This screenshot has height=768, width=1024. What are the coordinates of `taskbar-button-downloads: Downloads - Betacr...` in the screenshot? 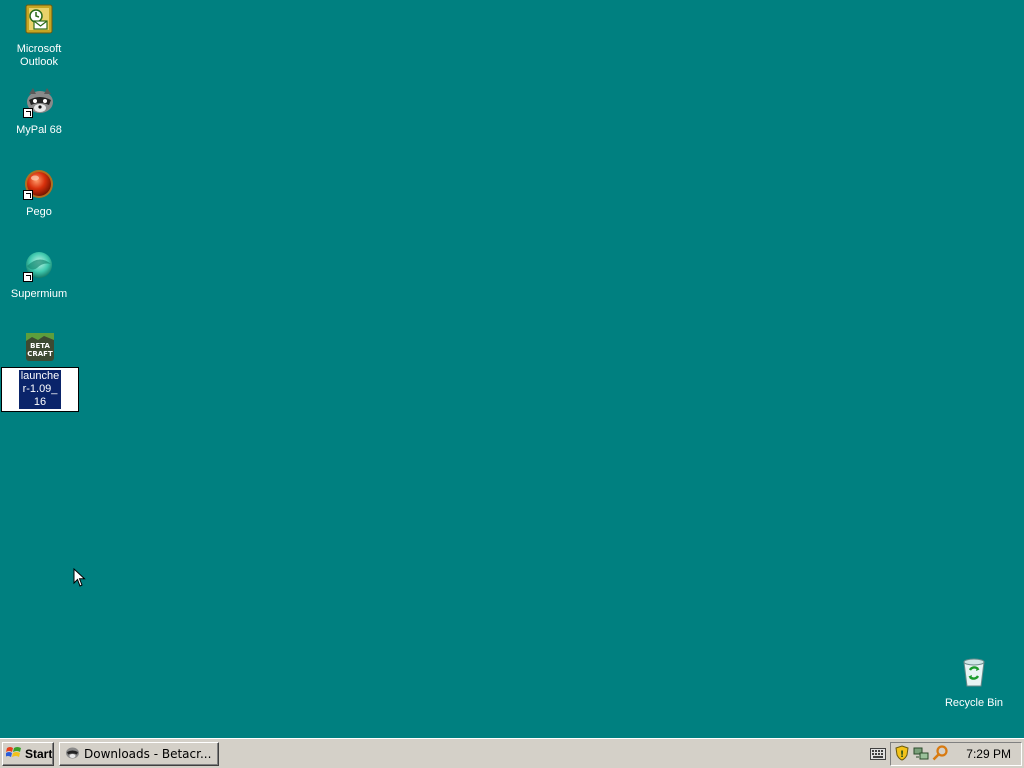 It's located at (139, 754).